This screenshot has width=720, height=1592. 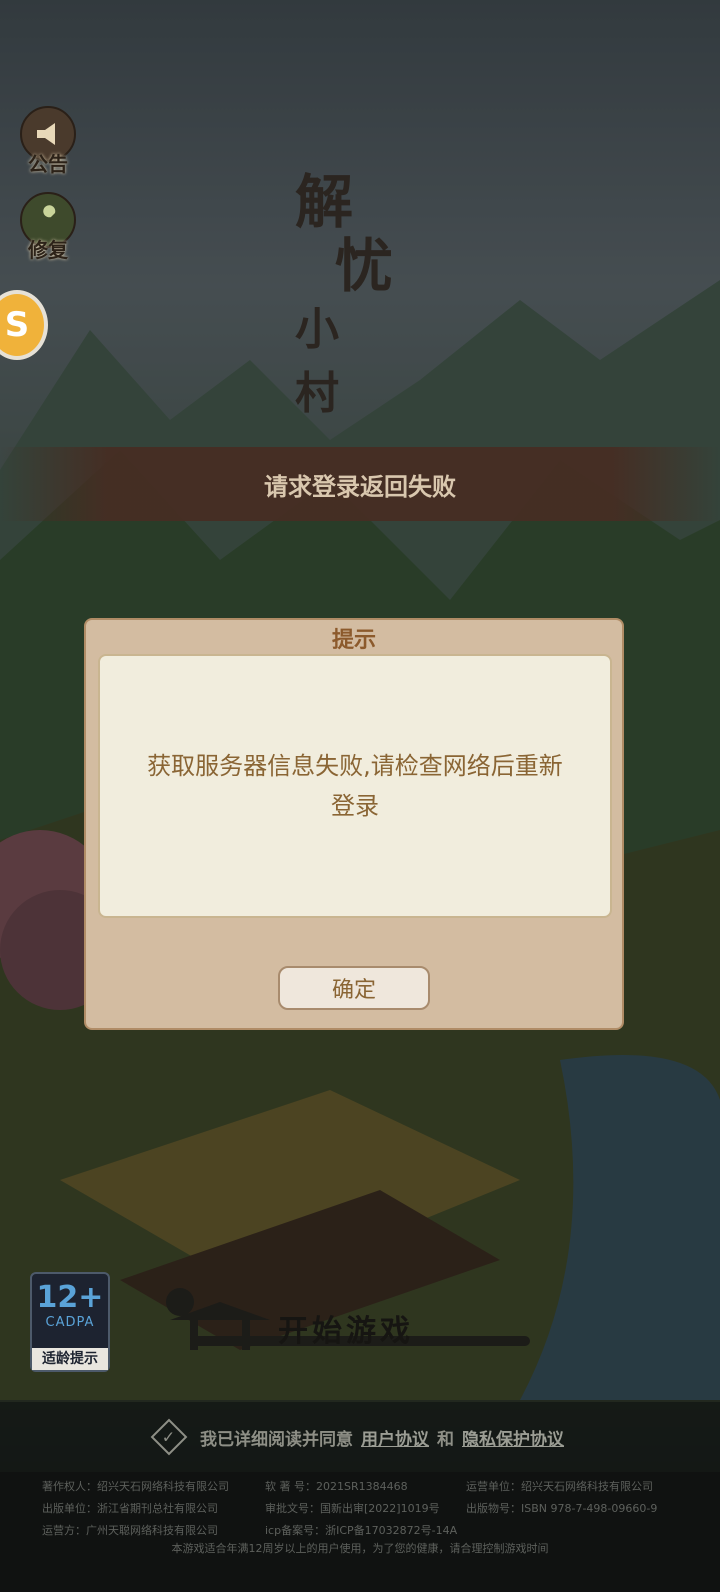 What do you see at coordinates (70, 1297) in the screenshot?
I see `age-rating: 12+` at bounding box center [70, 1297].